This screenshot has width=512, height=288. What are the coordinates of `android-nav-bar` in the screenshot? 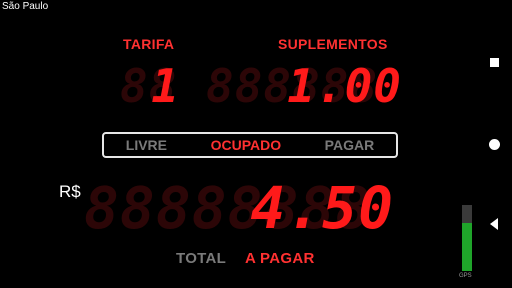 It's located at (494, 150).